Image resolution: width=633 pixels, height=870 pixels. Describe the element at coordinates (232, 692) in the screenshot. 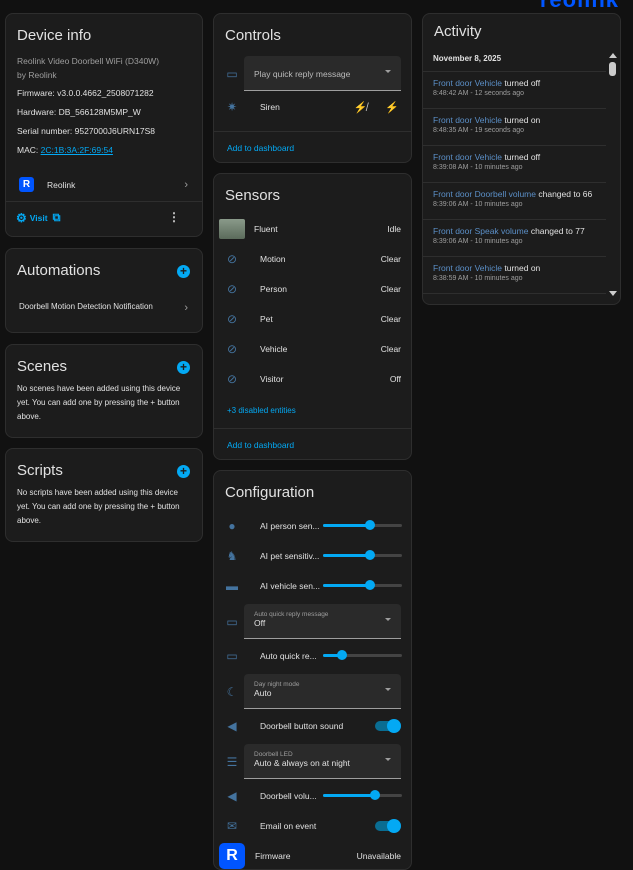

I see `day-night-icon: ☾` at that location.